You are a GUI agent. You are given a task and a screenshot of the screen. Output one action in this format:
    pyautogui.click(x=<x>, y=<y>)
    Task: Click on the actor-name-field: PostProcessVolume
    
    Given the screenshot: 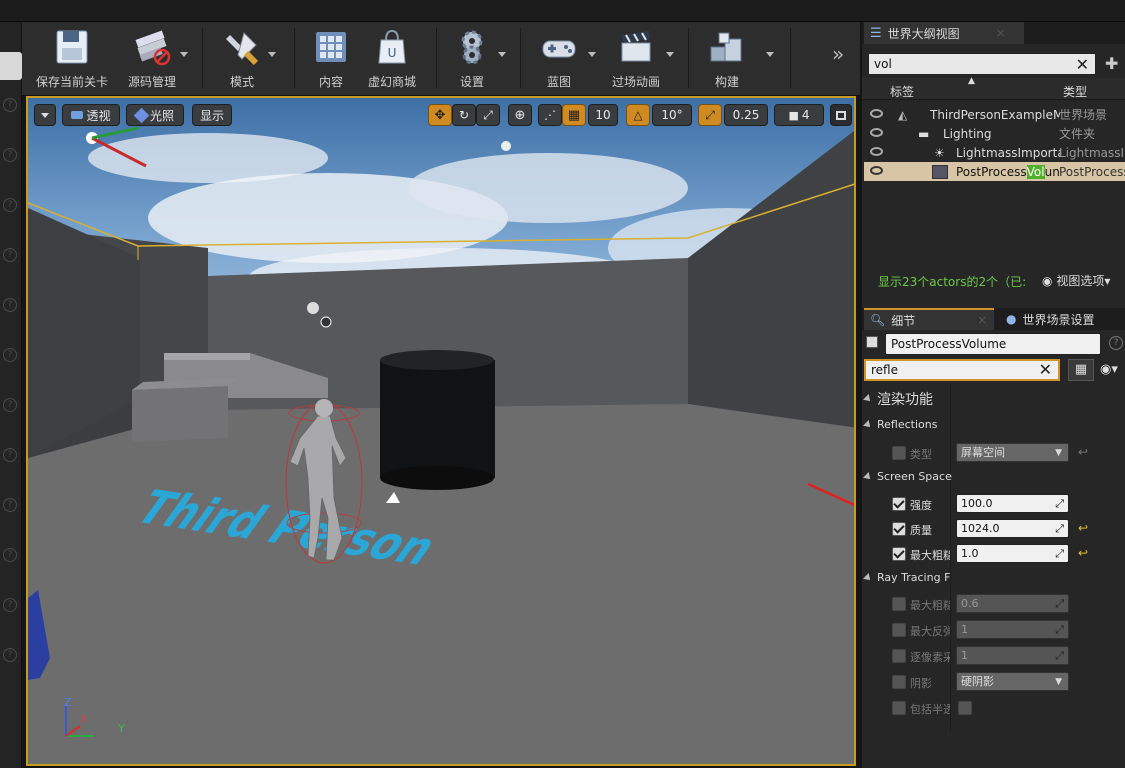 What is the action you would take?
    pyautogui.click(x=993, y=344)
    